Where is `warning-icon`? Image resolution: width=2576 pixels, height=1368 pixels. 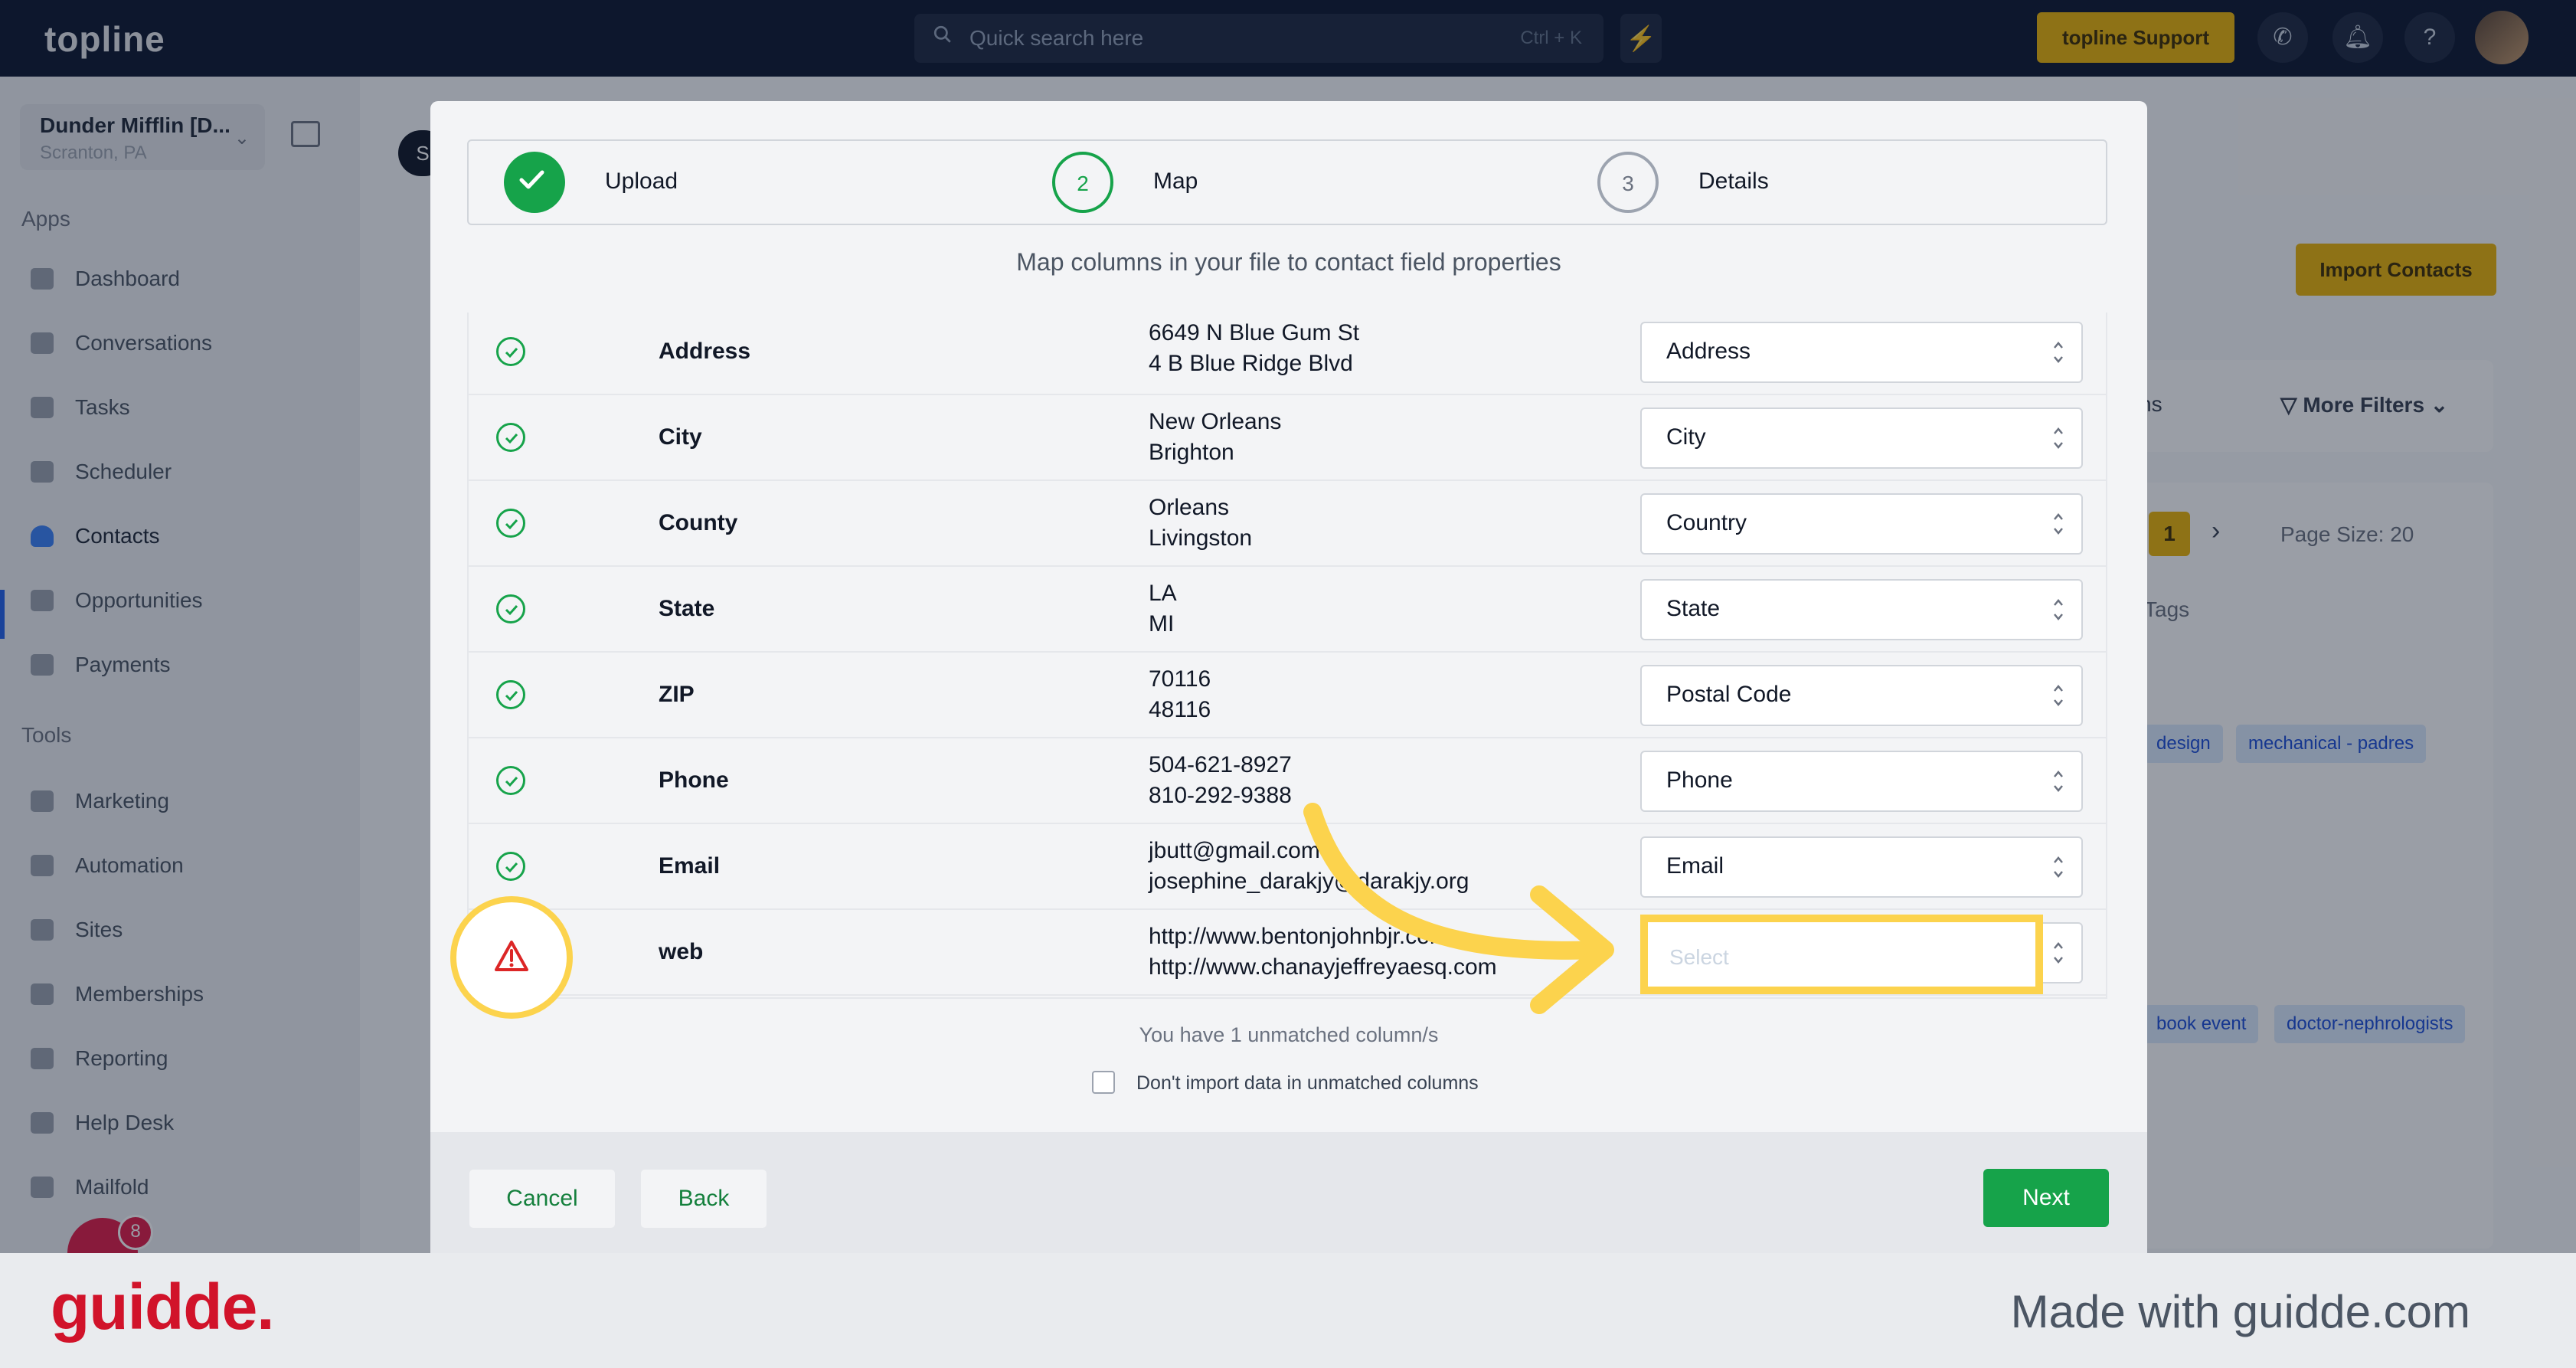
warning-icon is located at coordinates (511, 956).